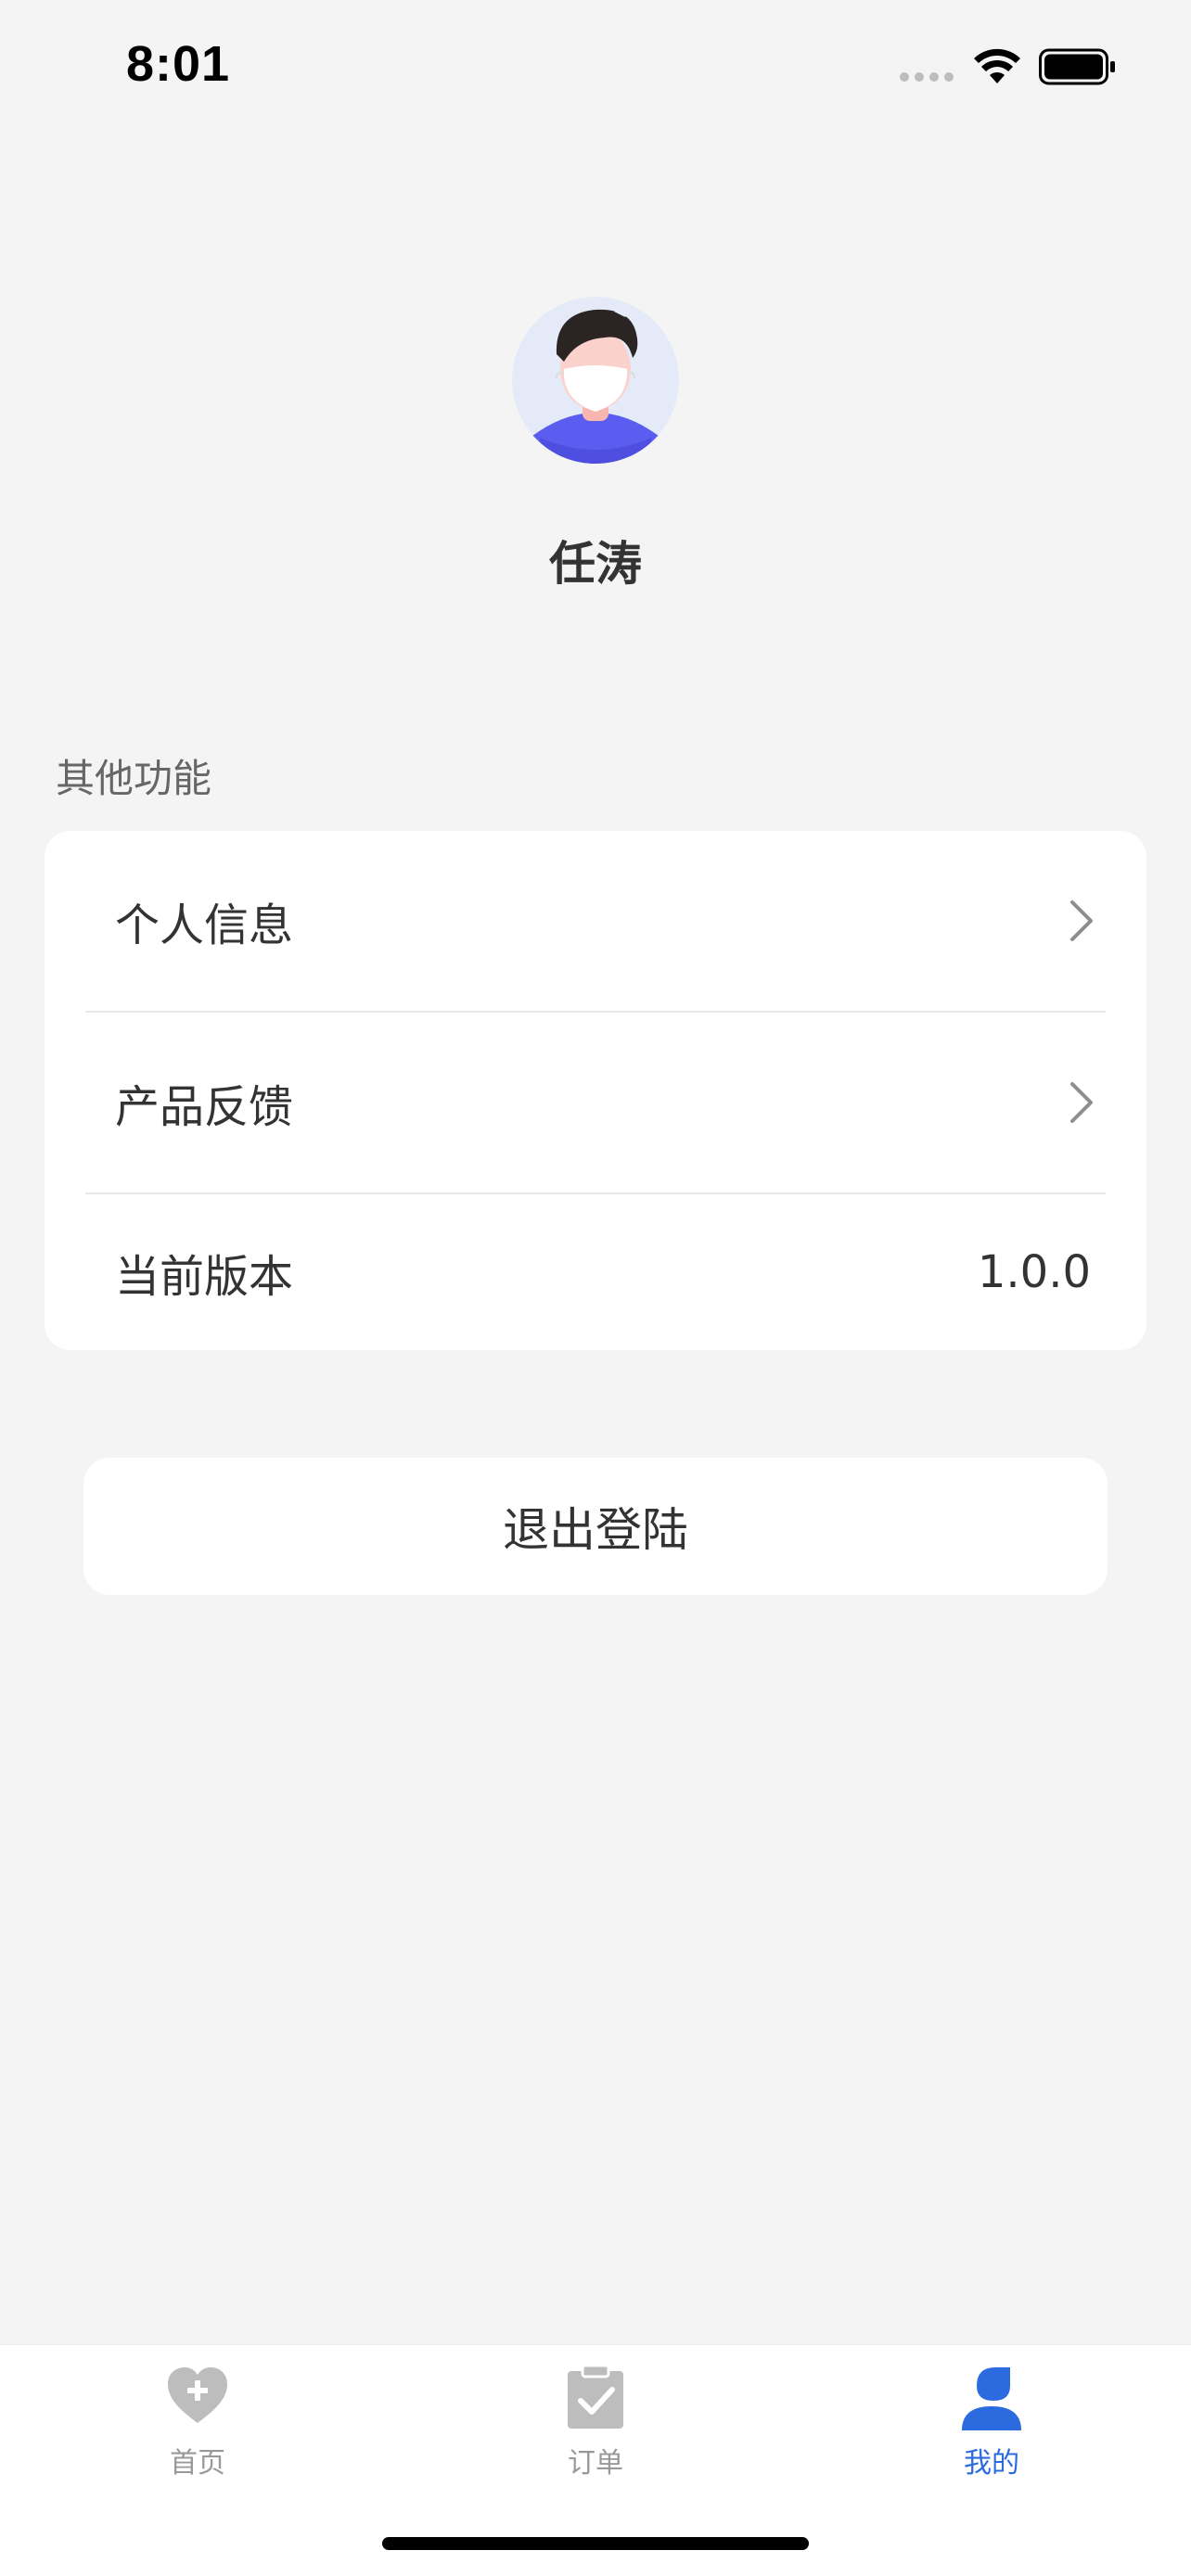  I want to click on signal-icon, so click(927, 77).